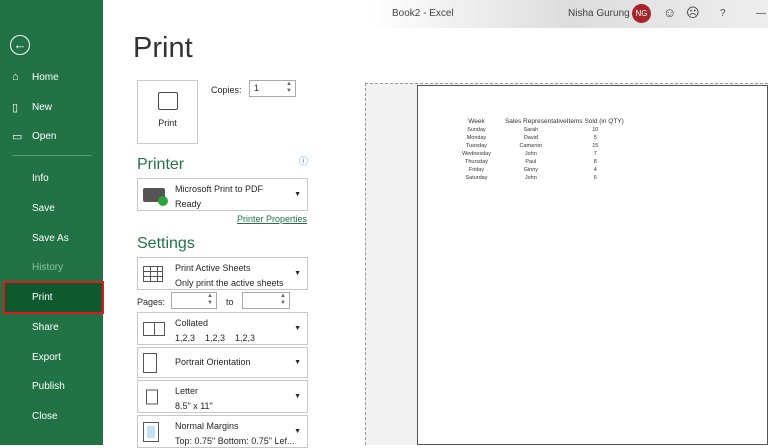 This screenshot has width=768, height=448. I want to click on option-title: Portrait Orientation, so click(213, 362).